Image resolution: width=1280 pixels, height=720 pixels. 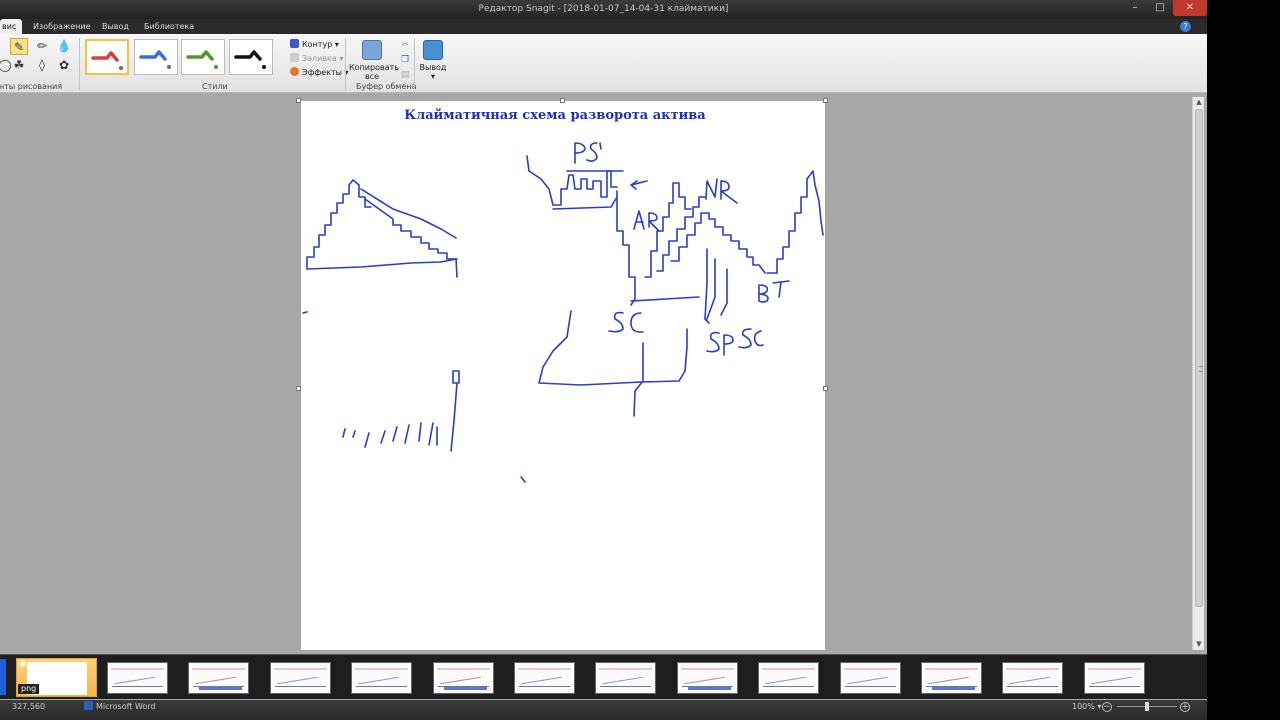 What do you see at coordinates (64, 65) in the screenshot?
I see `stamp-tool-icon: ✿` at bounding box center [64, 65].